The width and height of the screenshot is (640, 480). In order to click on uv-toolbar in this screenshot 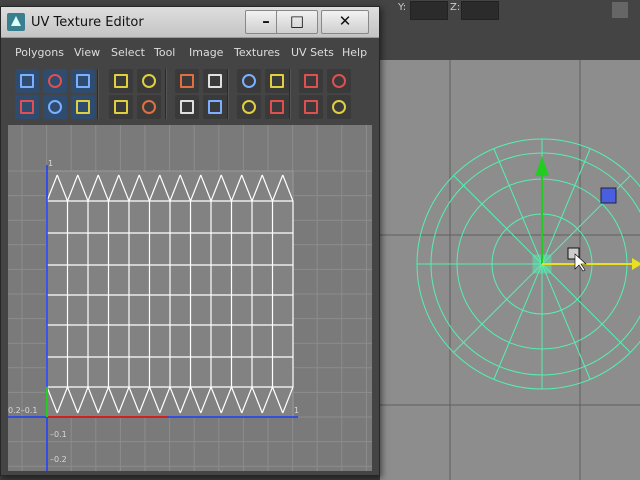, I will do `click(191, 95)`.